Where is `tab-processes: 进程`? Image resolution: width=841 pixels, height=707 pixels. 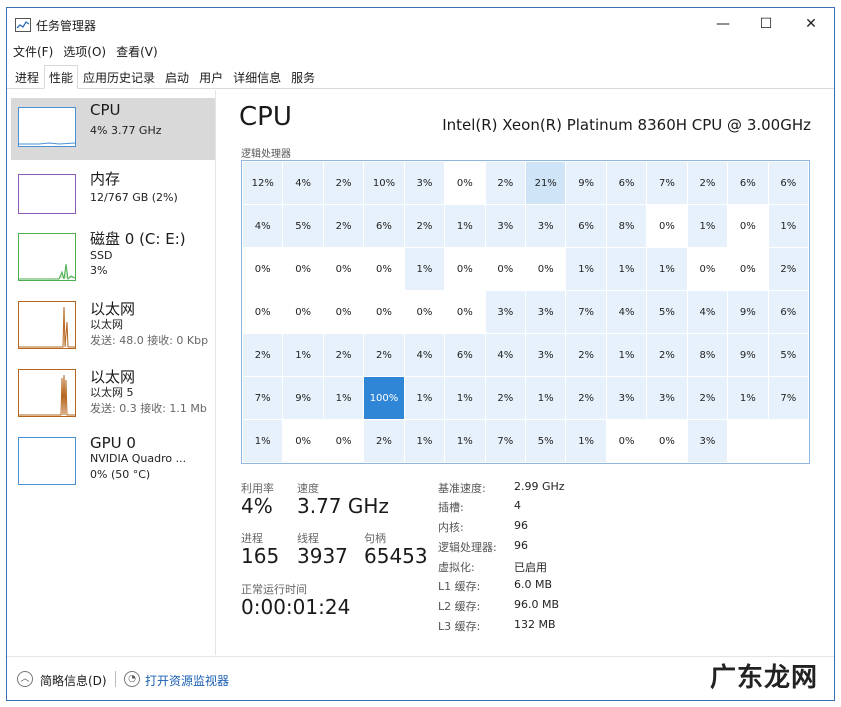
tab-processes: 进程 is located at coordinates (27, 77).